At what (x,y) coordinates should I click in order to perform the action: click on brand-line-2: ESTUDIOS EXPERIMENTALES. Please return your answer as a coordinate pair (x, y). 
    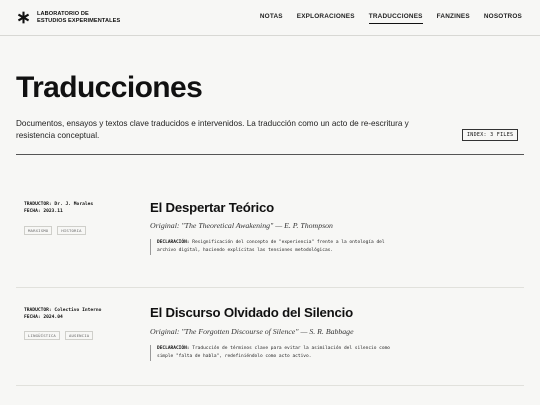
    Looking at the image, I should click on (79, 20).